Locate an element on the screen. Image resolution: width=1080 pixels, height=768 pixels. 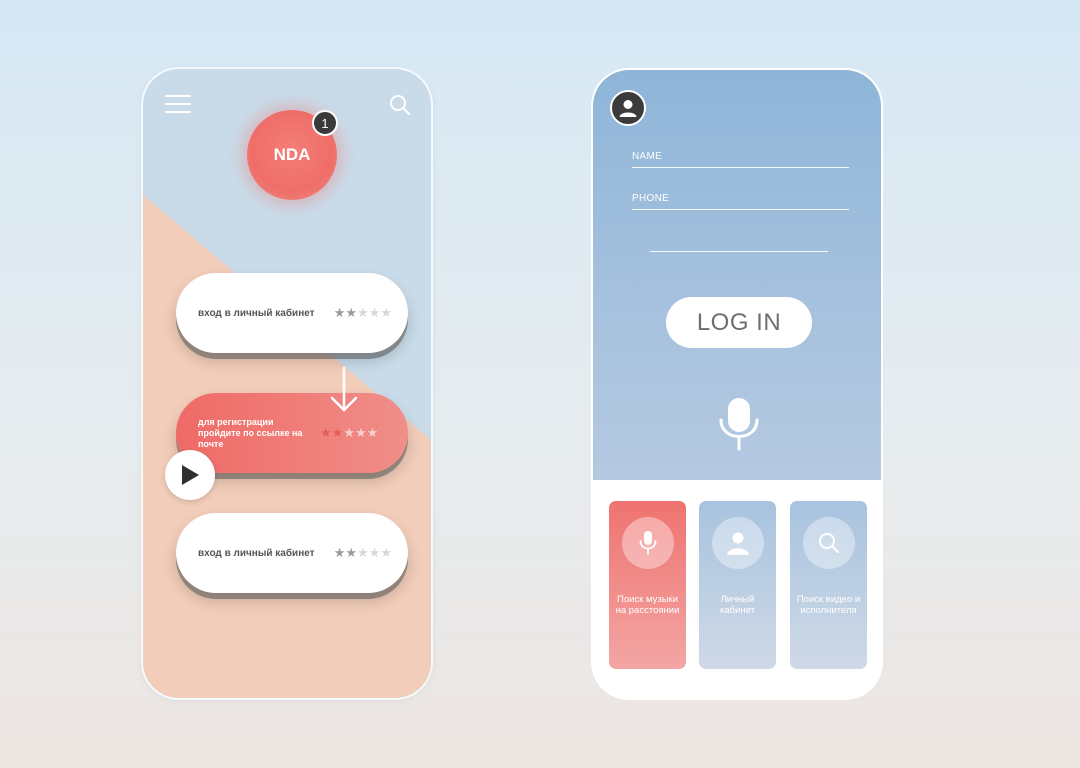
tile-label: Поиск музыки на расстоянии is located at coordinates (647, 605).